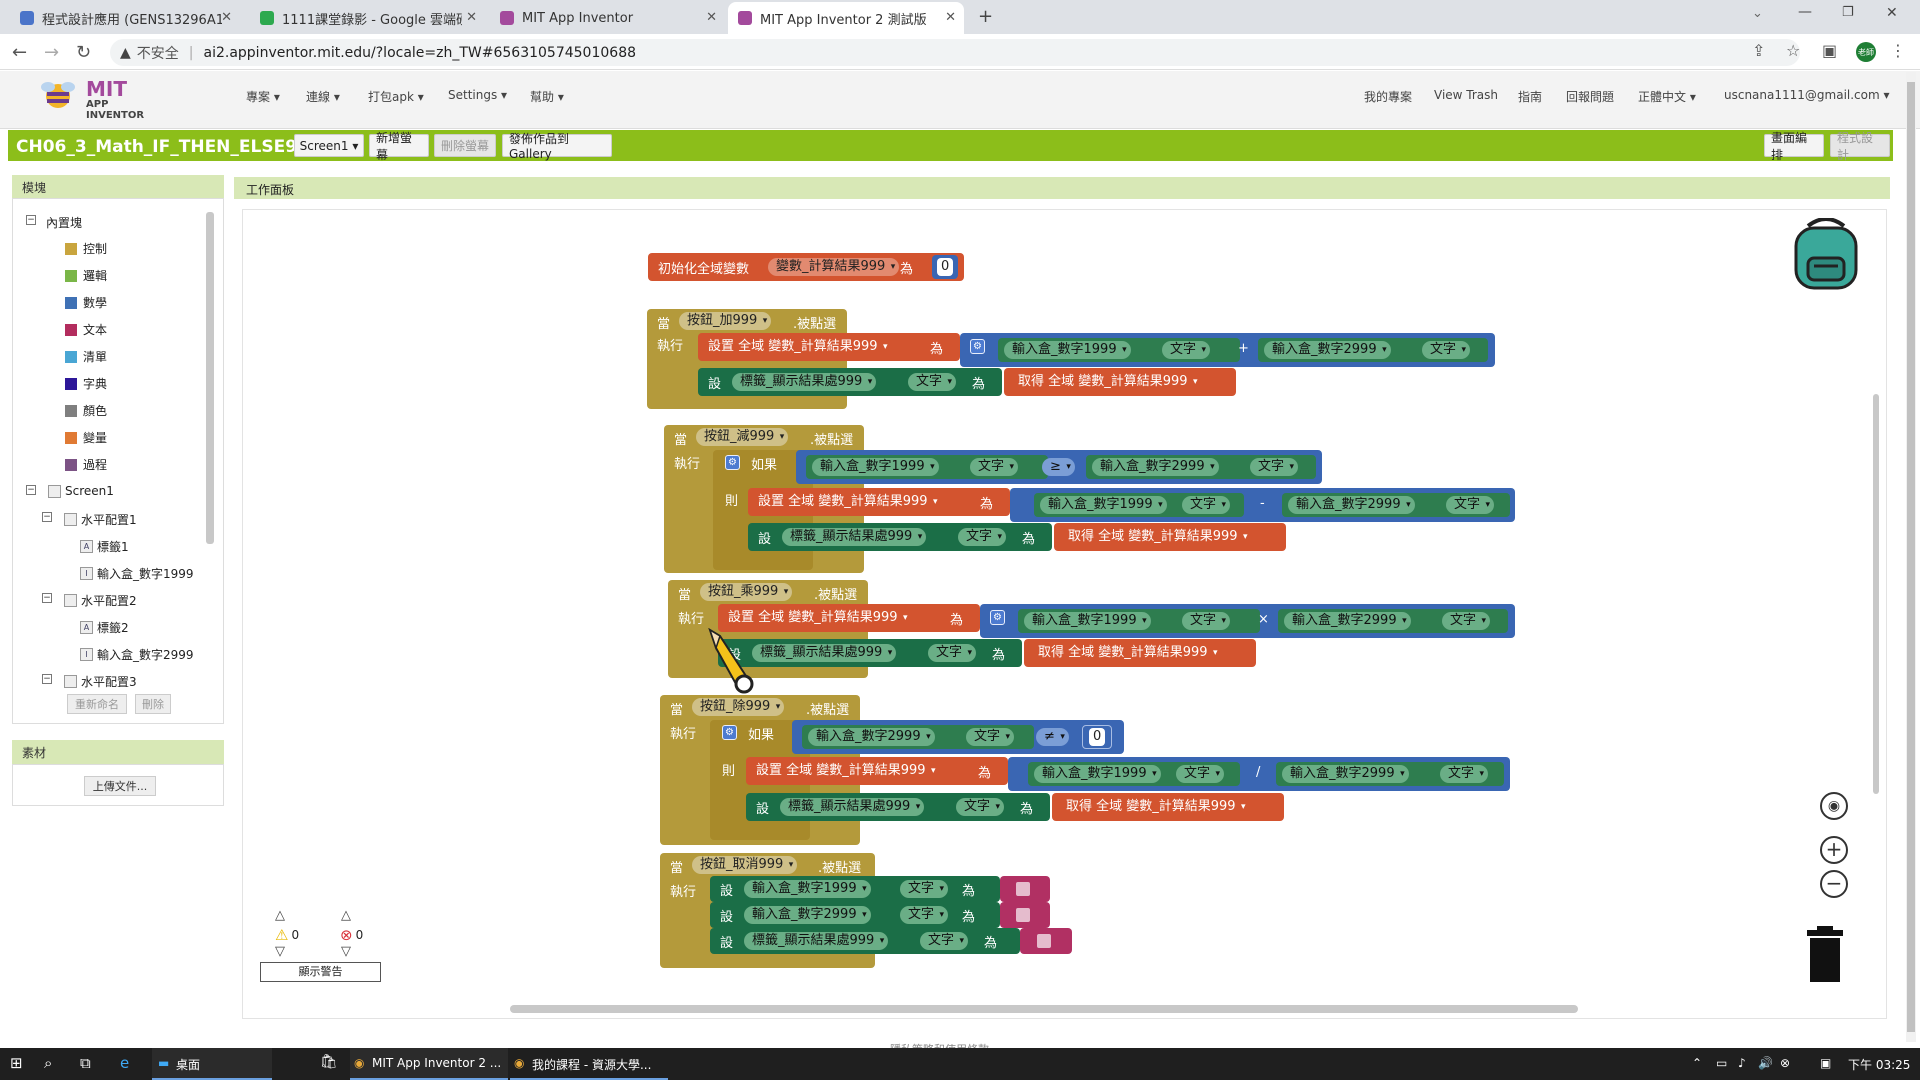 Image resolution: width=1920 pixels, height=1080 pixels. Describe the element at coordinates (329, 1062) in the screenshot. I see `store-icon: 🛍` at that location.